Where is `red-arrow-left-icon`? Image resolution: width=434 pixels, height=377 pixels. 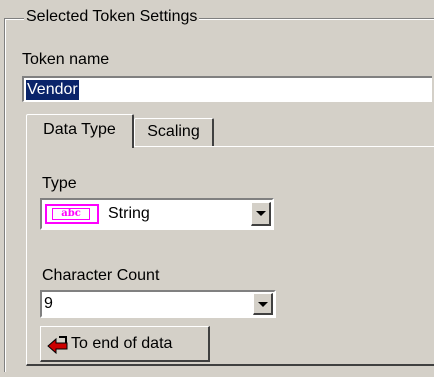 red-arrow-left-icon is located at coordinates (57, 345).